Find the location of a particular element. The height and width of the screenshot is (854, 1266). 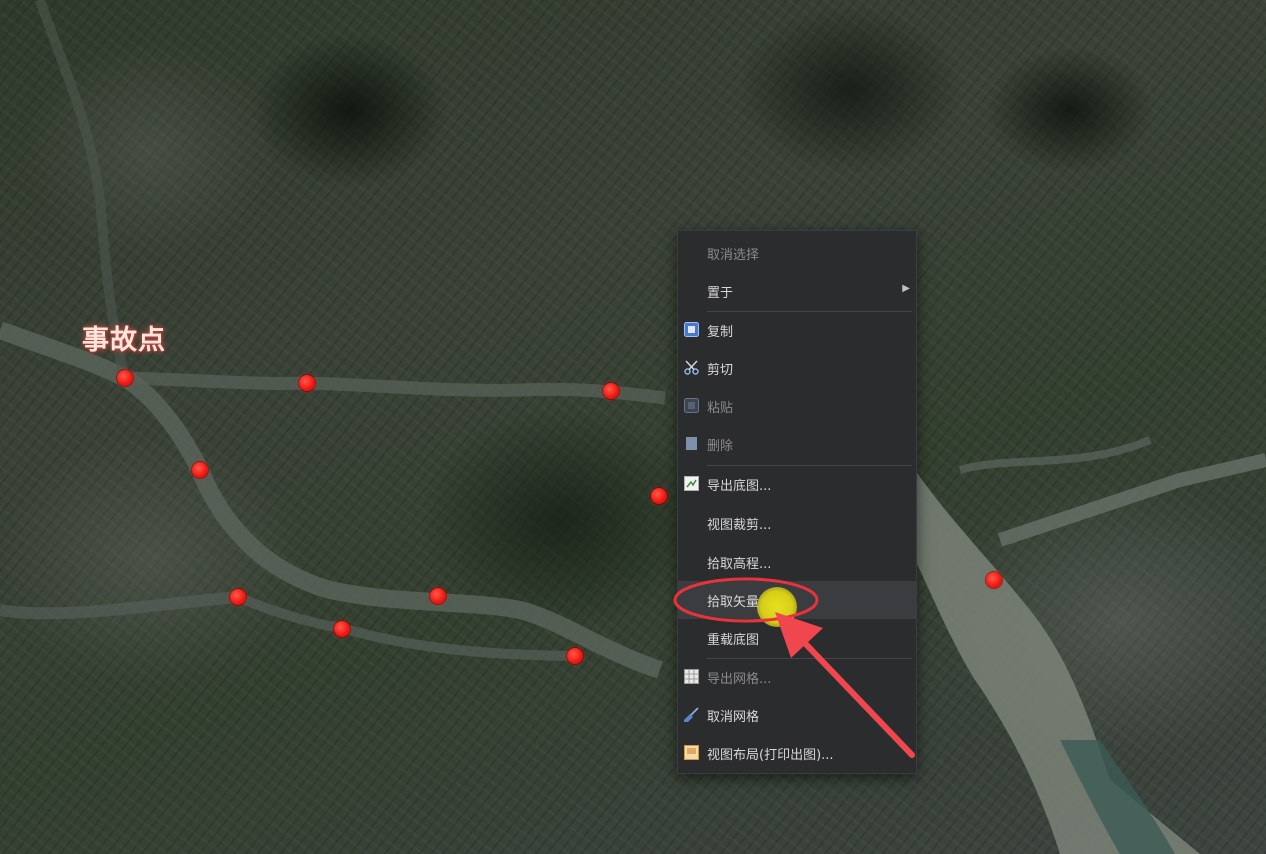

menu-item-label: 重载底图 is located at coordinates (733, 640).